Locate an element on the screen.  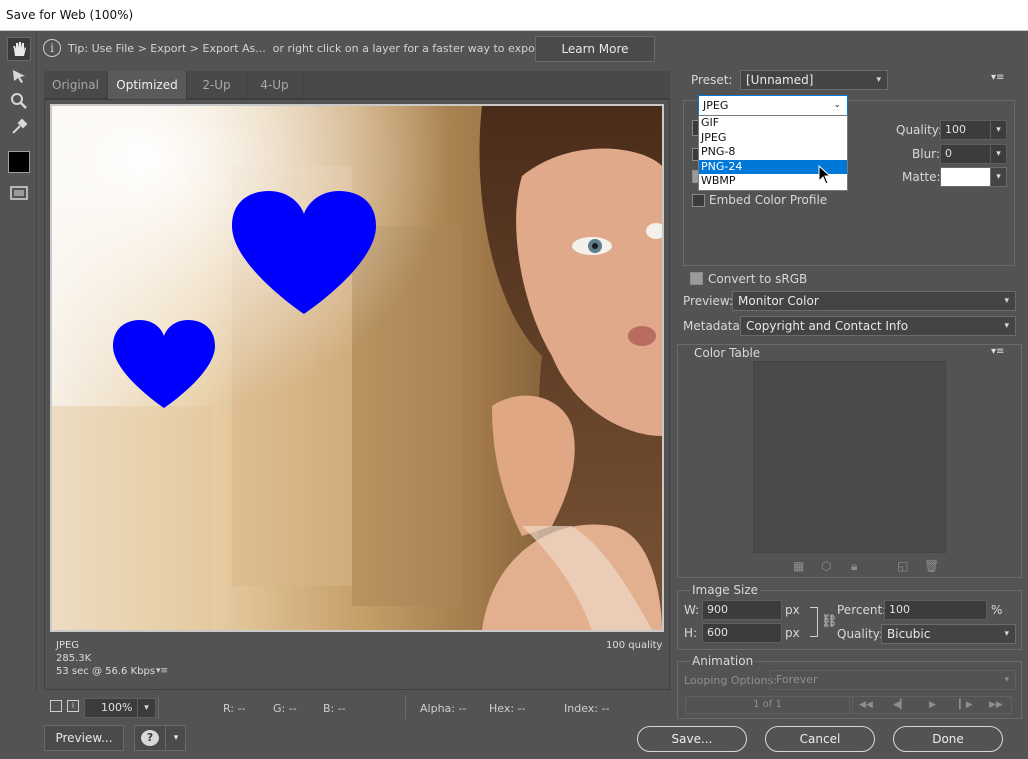
info-icon: i is located at coordinates (52, 48).